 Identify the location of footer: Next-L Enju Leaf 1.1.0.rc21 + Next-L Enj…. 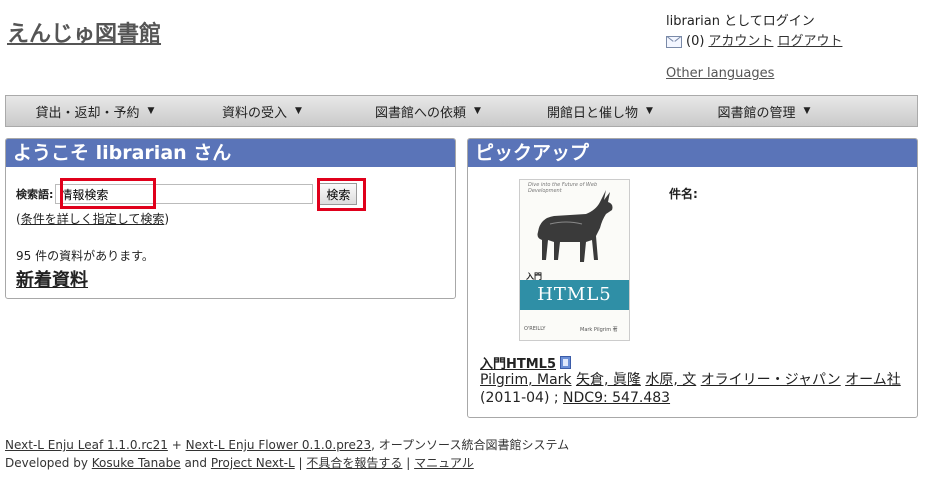
(287, 454).